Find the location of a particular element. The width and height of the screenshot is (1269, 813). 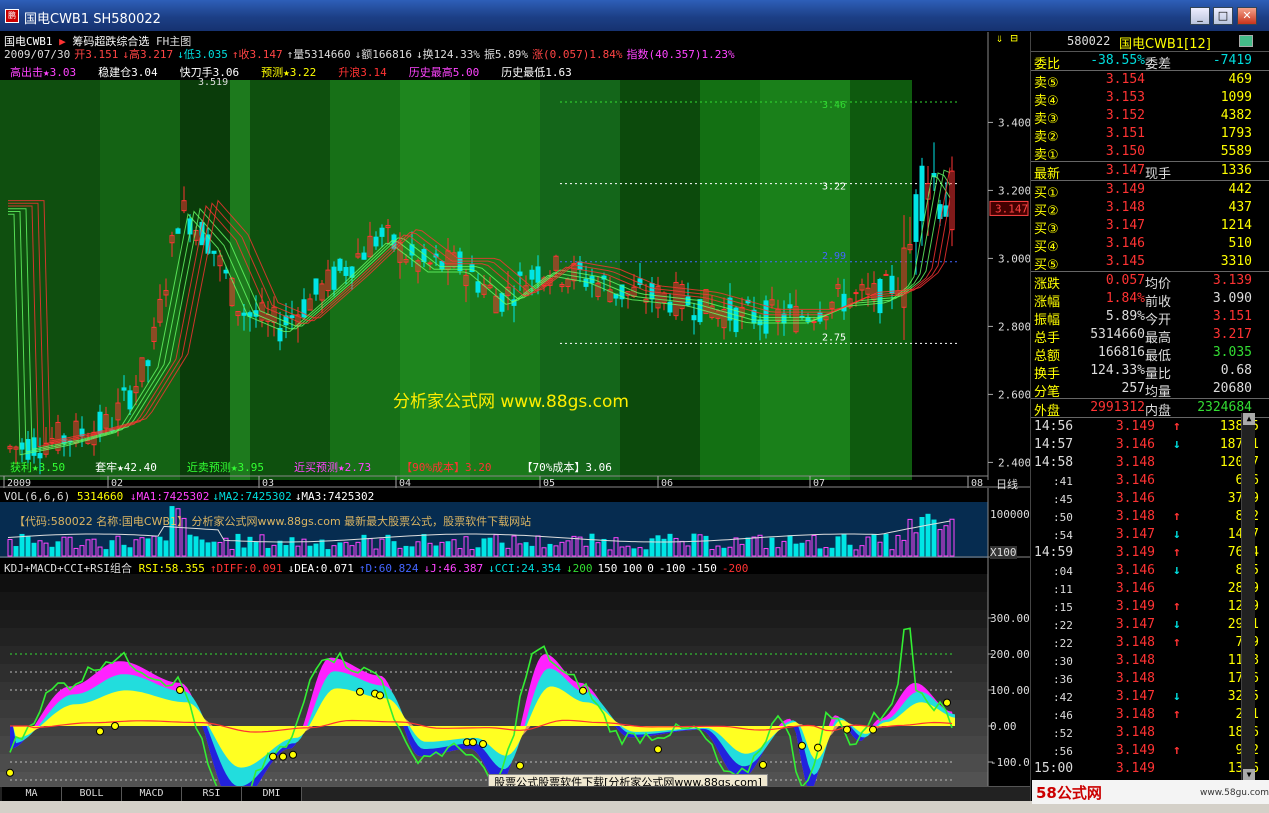

vol-ma-1: ↓MA2:7425302 is located at coordinates (252, 496).